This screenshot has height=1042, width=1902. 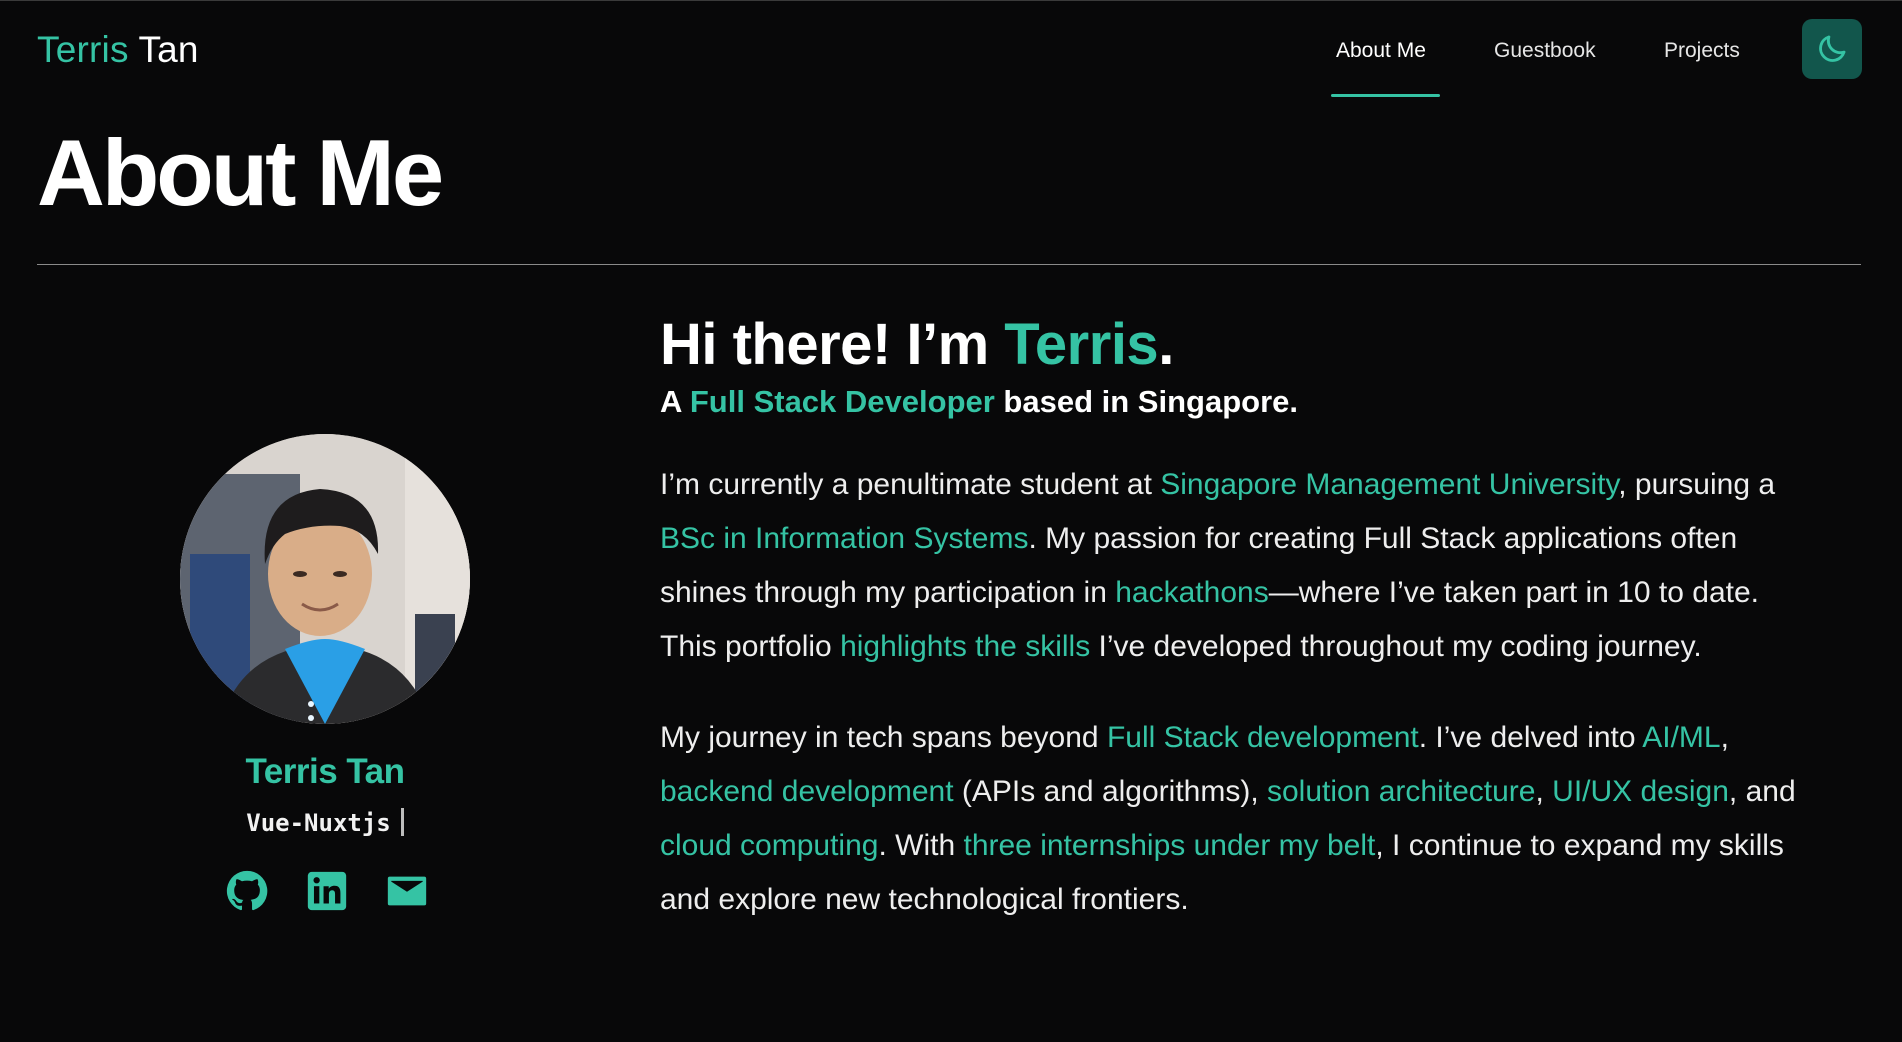 I want to click on profile-photo, so click(x=325, y=579).